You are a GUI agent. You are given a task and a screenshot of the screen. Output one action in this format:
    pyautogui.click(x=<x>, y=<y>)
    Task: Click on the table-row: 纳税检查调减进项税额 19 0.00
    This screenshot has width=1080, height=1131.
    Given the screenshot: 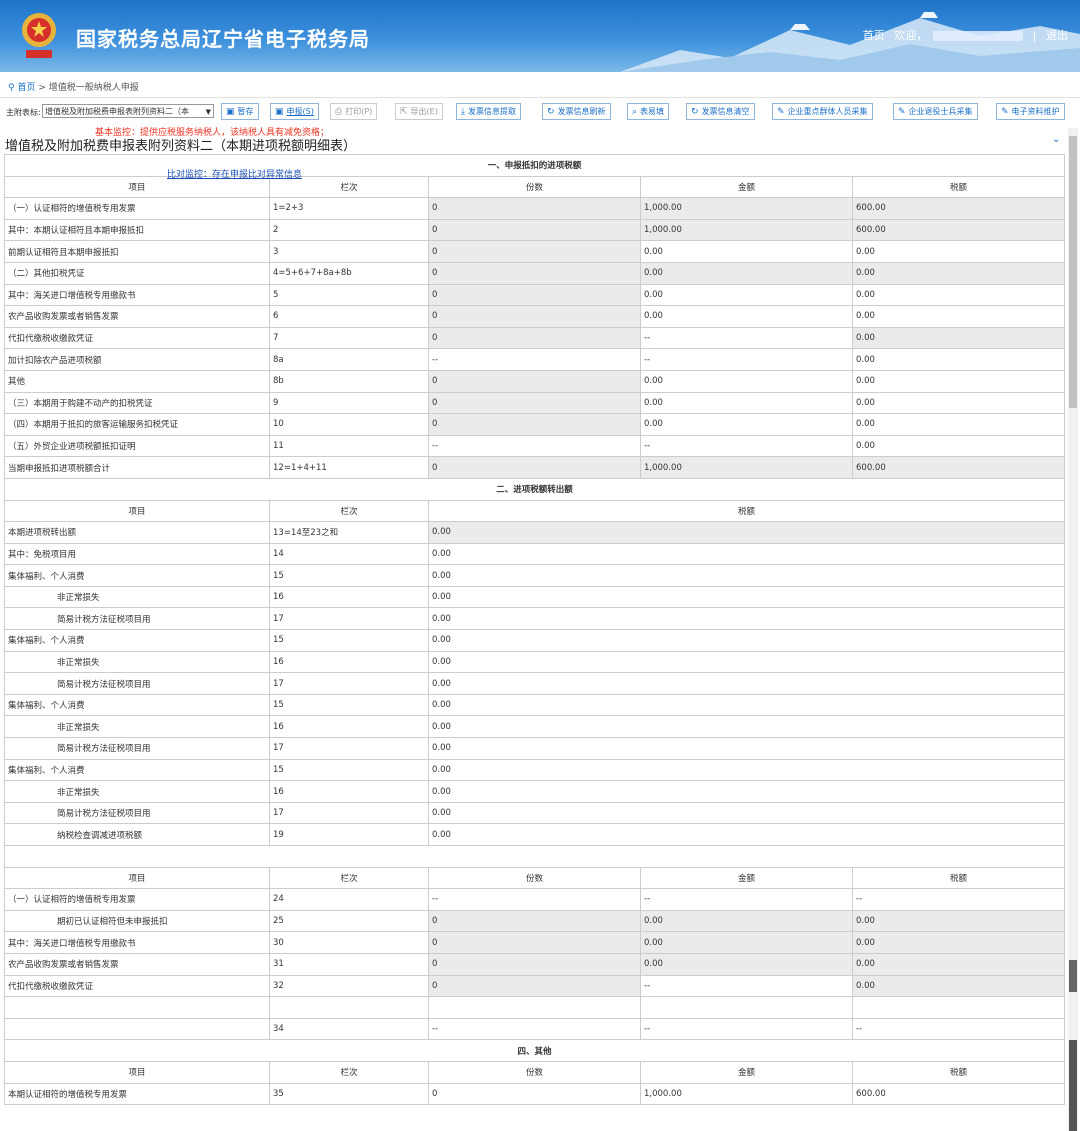 What is the action you would take?
    pyautogui.click(x=535, y=834)
    